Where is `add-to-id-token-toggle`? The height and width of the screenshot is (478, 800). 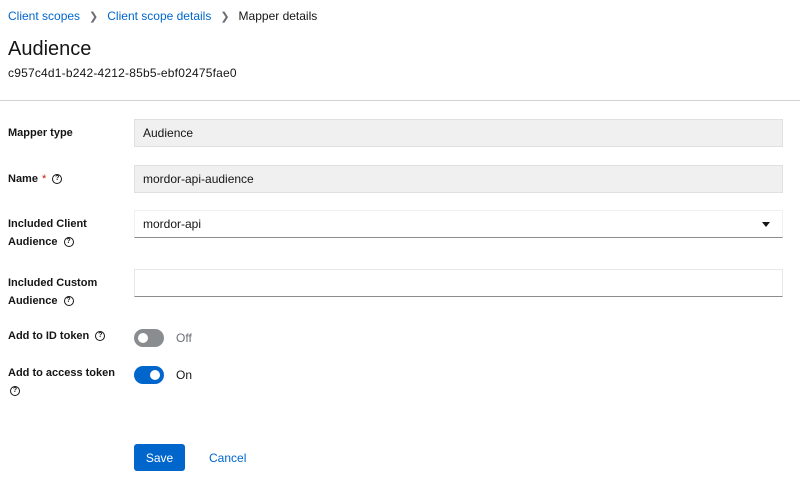 add-to-id-token-toggle is located at coordinates (149, 338).